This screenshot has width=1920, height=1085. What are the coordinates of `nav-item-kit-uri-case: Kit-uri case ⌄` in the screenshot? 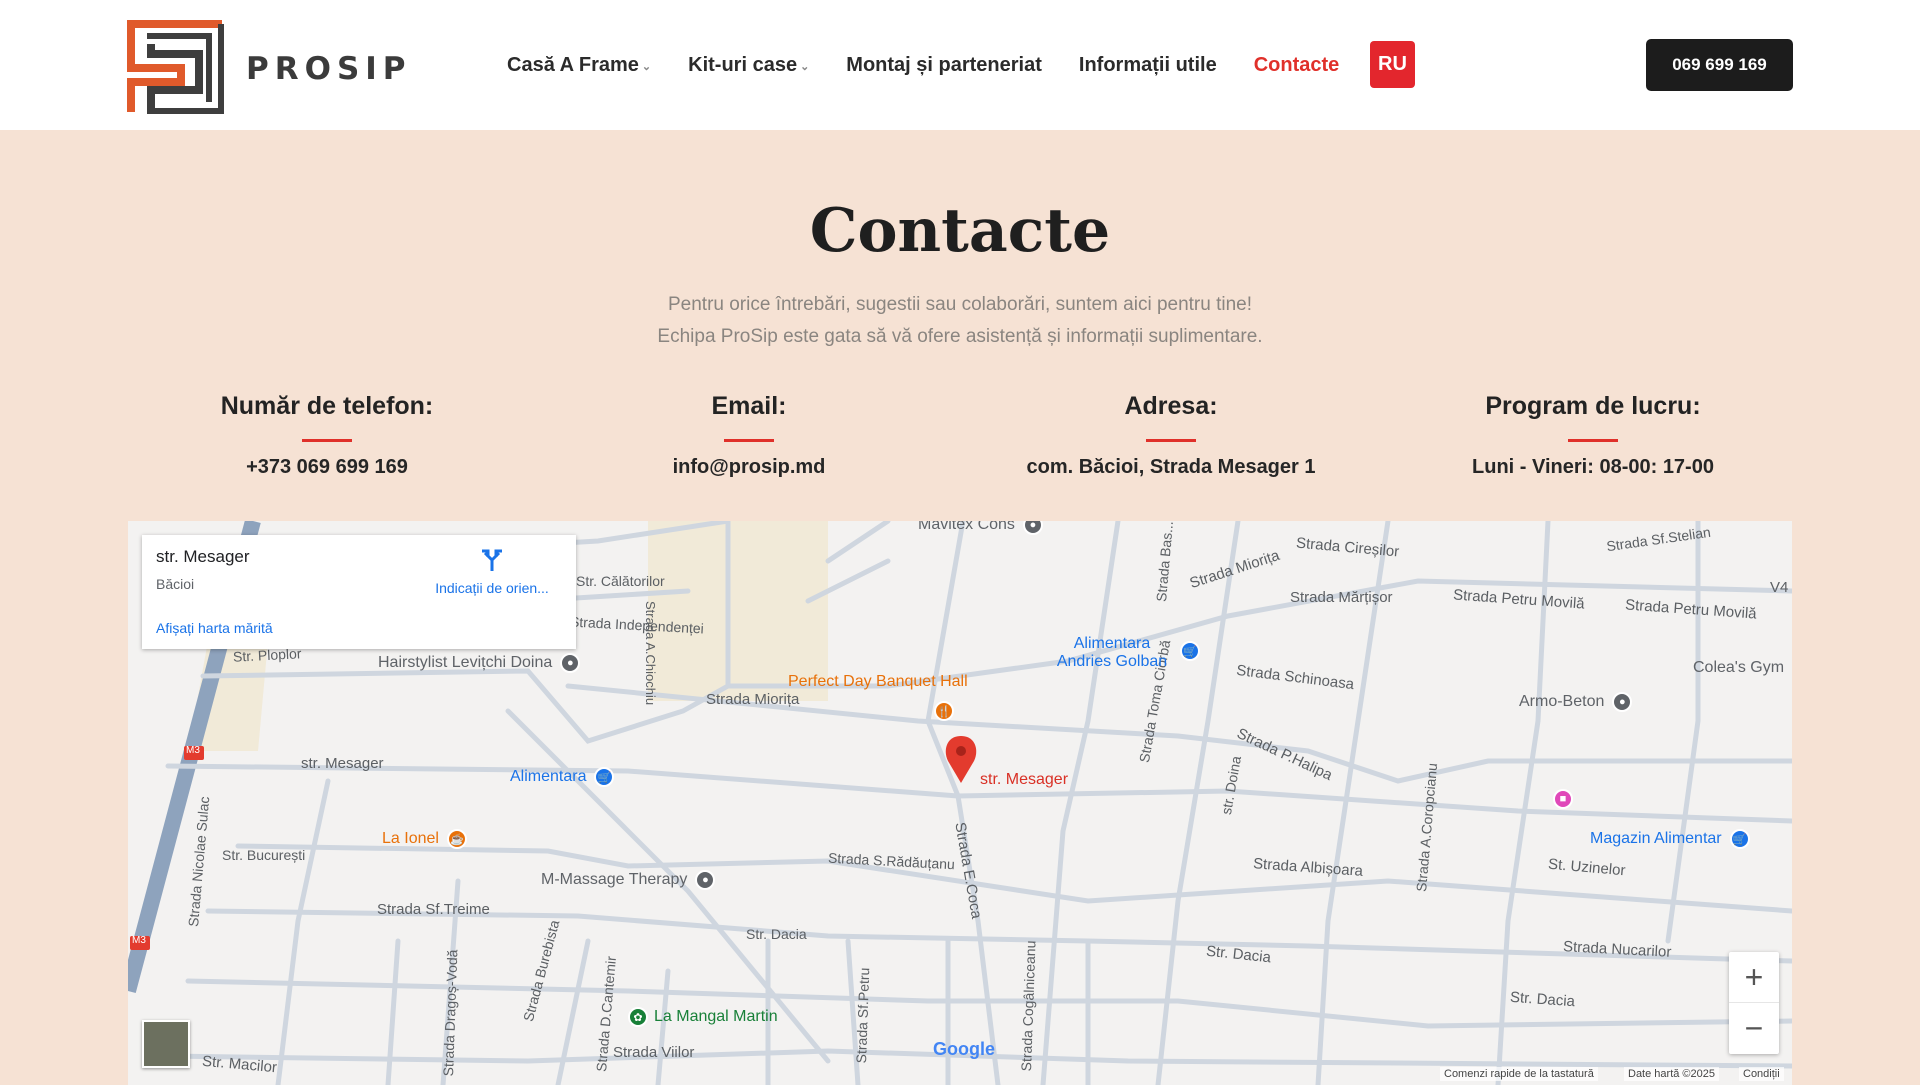 It's located at (748, 65).